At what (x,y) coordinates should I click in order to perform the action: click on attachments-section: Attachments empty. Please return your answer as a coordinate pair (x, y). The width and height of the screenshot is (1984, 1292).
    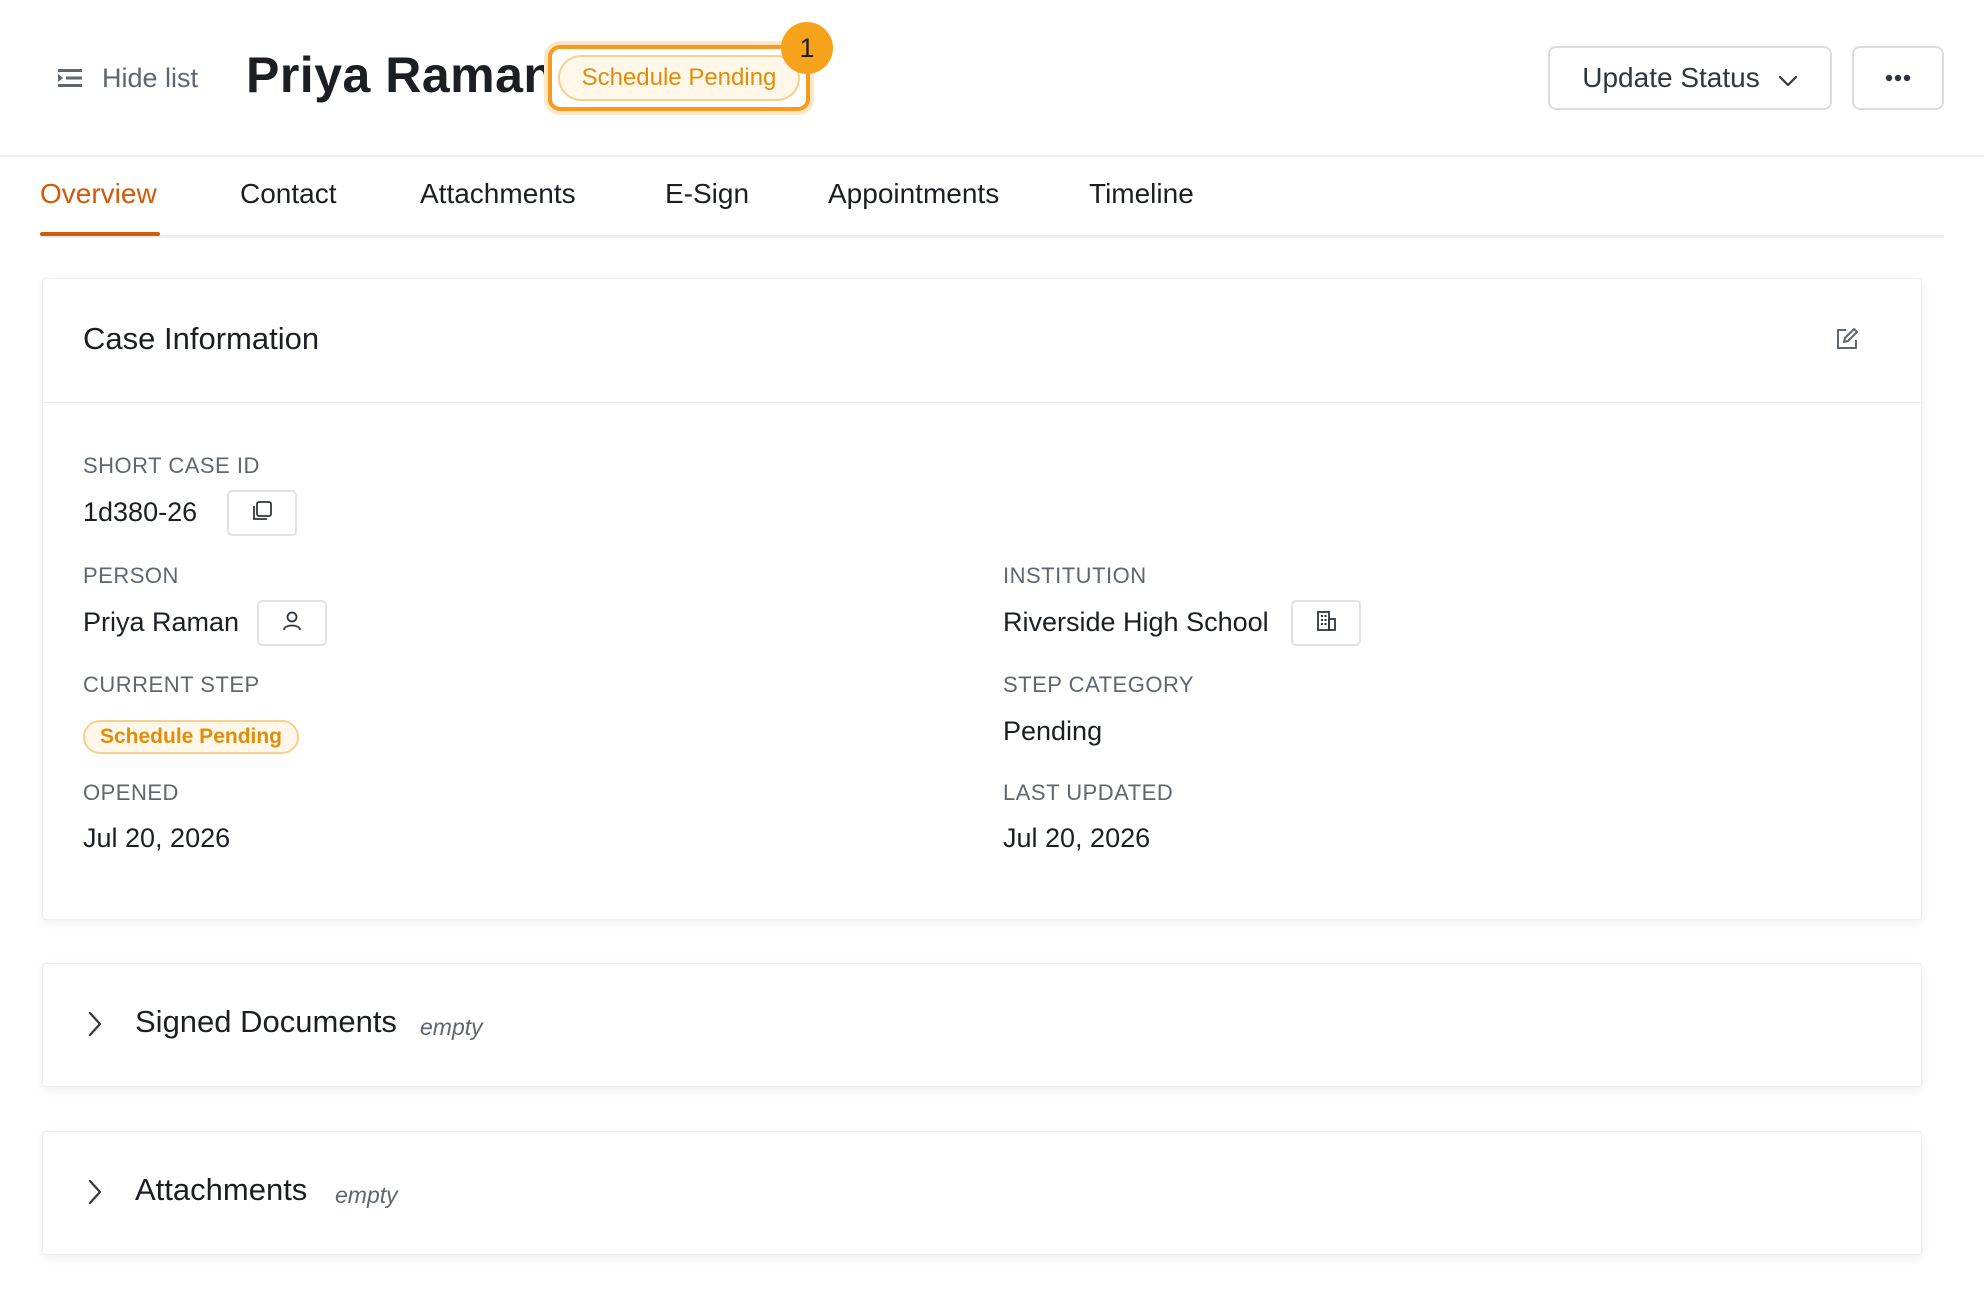
    Looking at the image, I should click on (982, 1193).